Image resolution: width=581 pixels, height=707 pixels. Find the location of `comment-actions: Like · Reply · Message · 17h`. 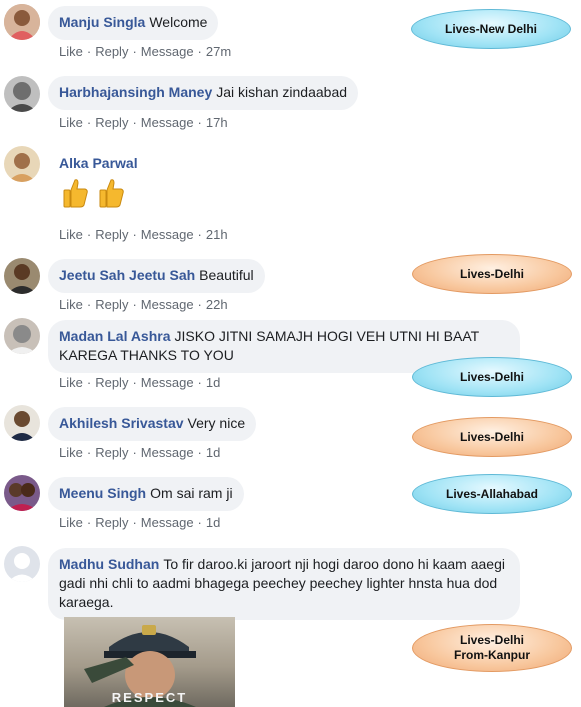

comment-actions: Like · Reply · Message · 17h is located at coordinates (143, 122).